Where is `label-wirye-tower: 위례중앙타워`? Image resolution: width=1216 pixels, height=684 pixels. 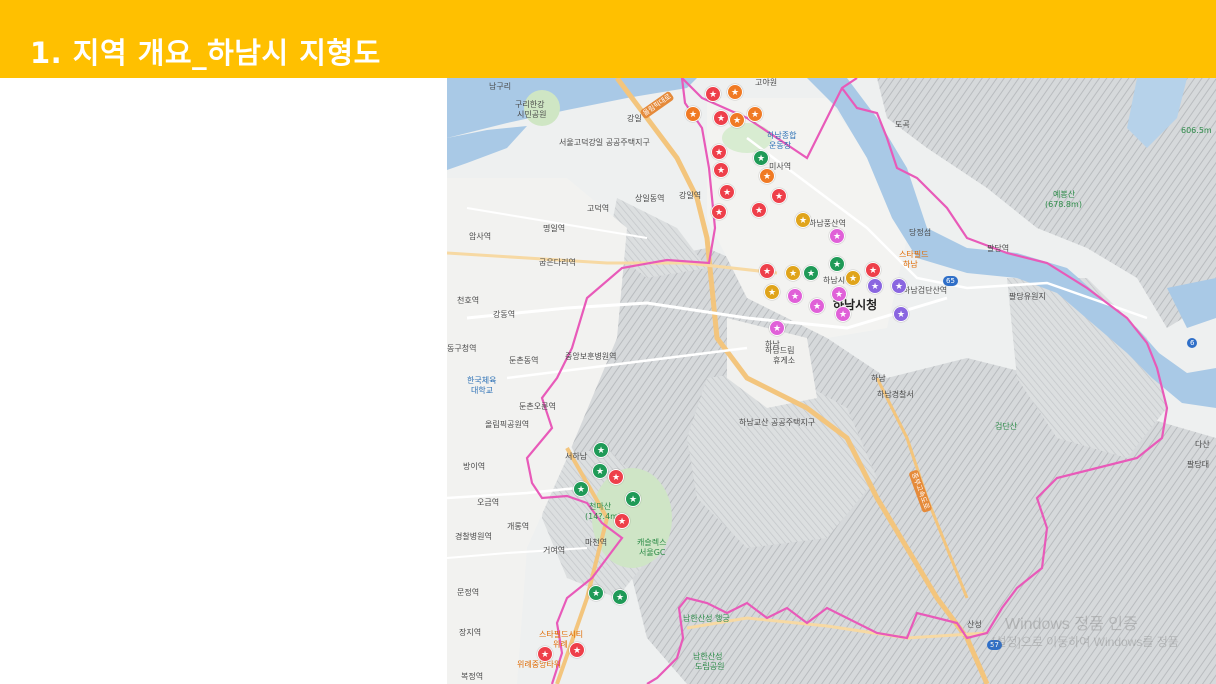
label-wirye-tower: 위례중앙타워 is located at coordinates (539, 664).